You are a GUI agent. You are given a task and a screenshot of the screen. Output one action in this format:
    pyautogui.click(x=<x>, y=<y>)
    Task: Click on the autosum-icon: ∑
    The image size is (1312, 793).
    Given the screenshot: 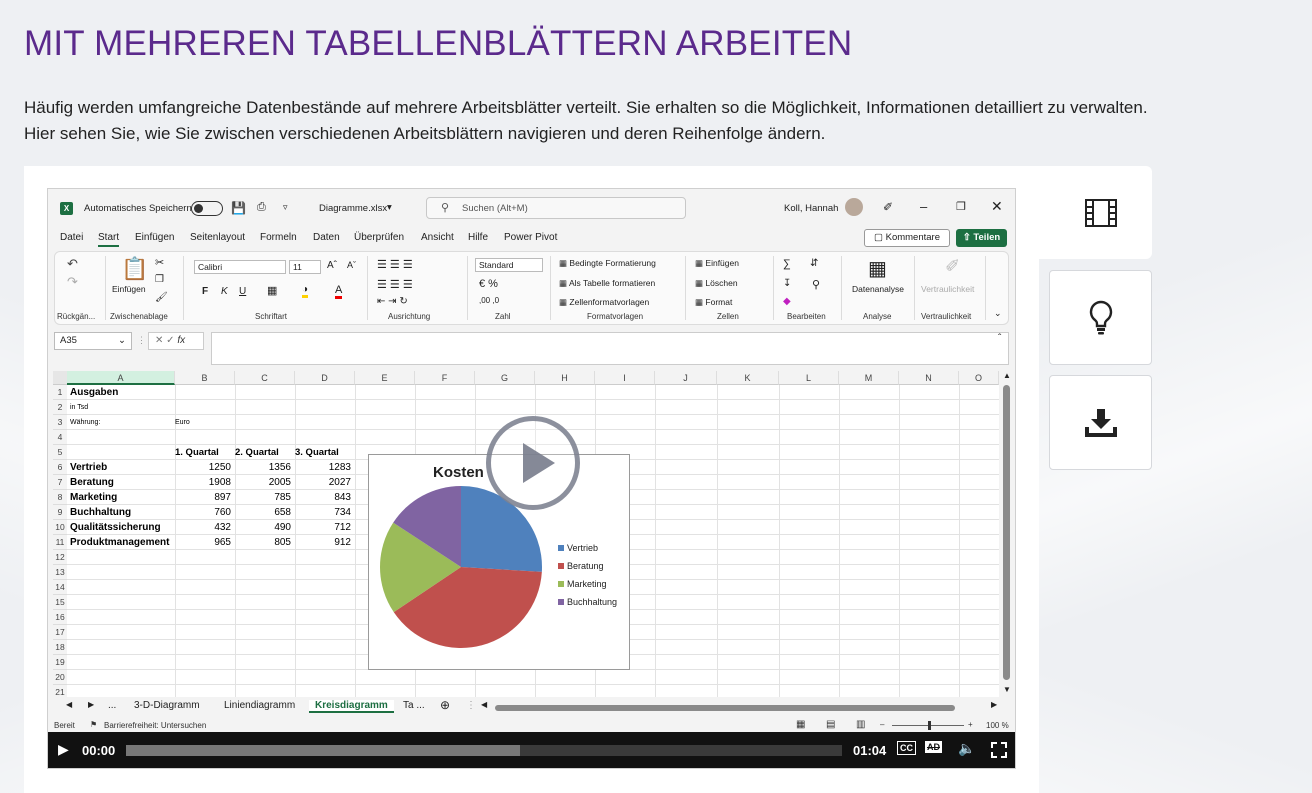 What is the action you would take?
    pyautogui.click(x=787, y=264)
    